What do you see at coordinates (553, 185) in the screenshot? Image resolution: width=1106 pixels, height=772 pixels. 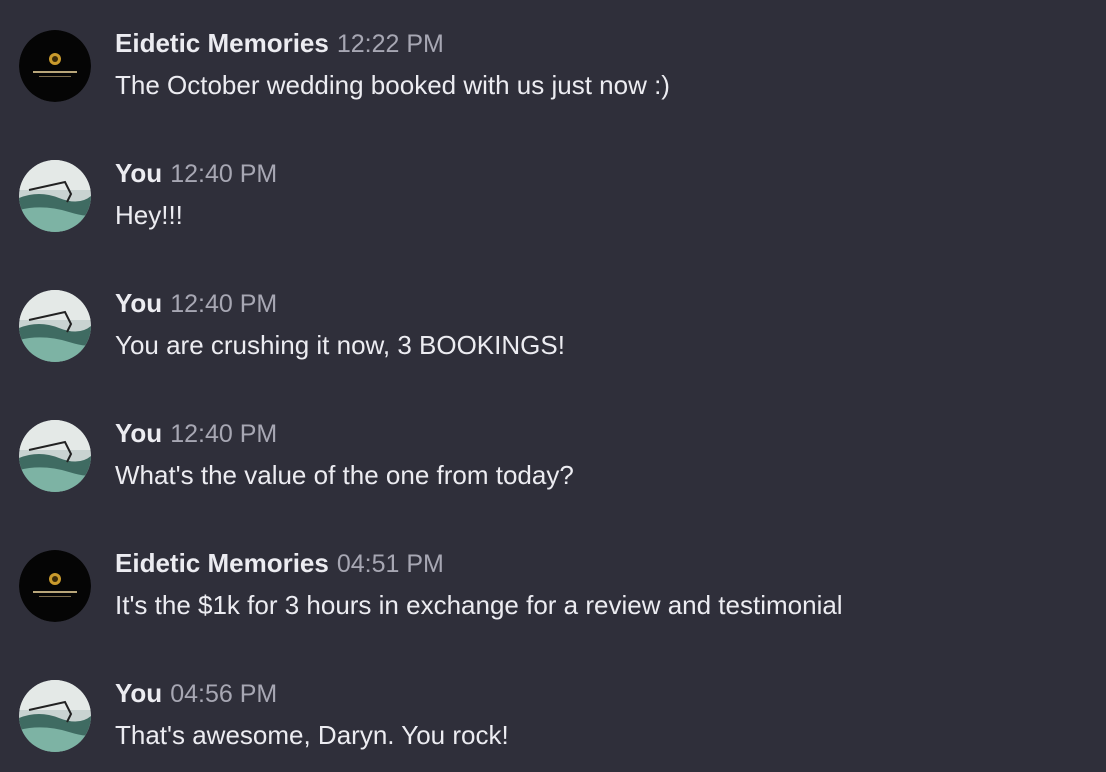 I see `chat-message: You 12:40 PM Hey!!!` at bounding box center [553, 185].